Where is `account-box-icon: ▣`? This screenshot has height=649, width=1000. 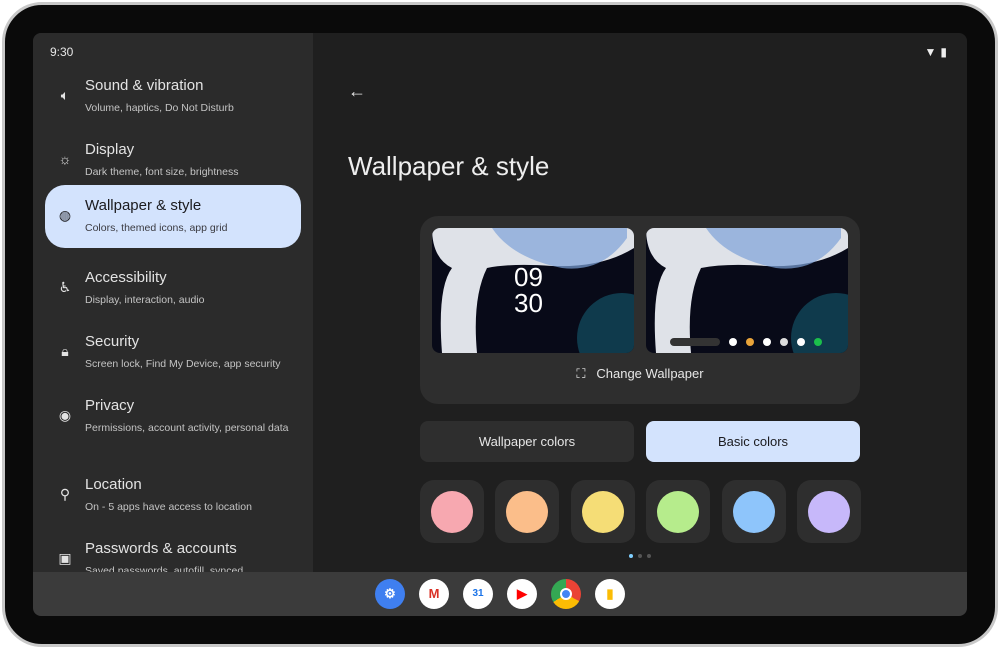 account-box-icon: ▣ is located at coordinates (65, 558).